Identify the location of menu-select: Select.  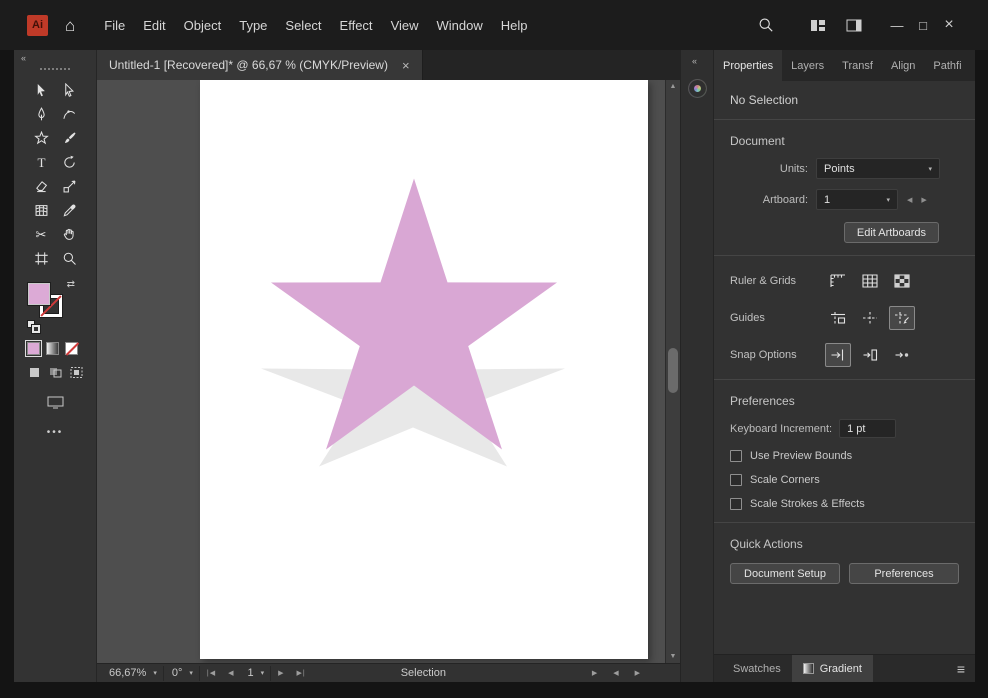
(303, 25).